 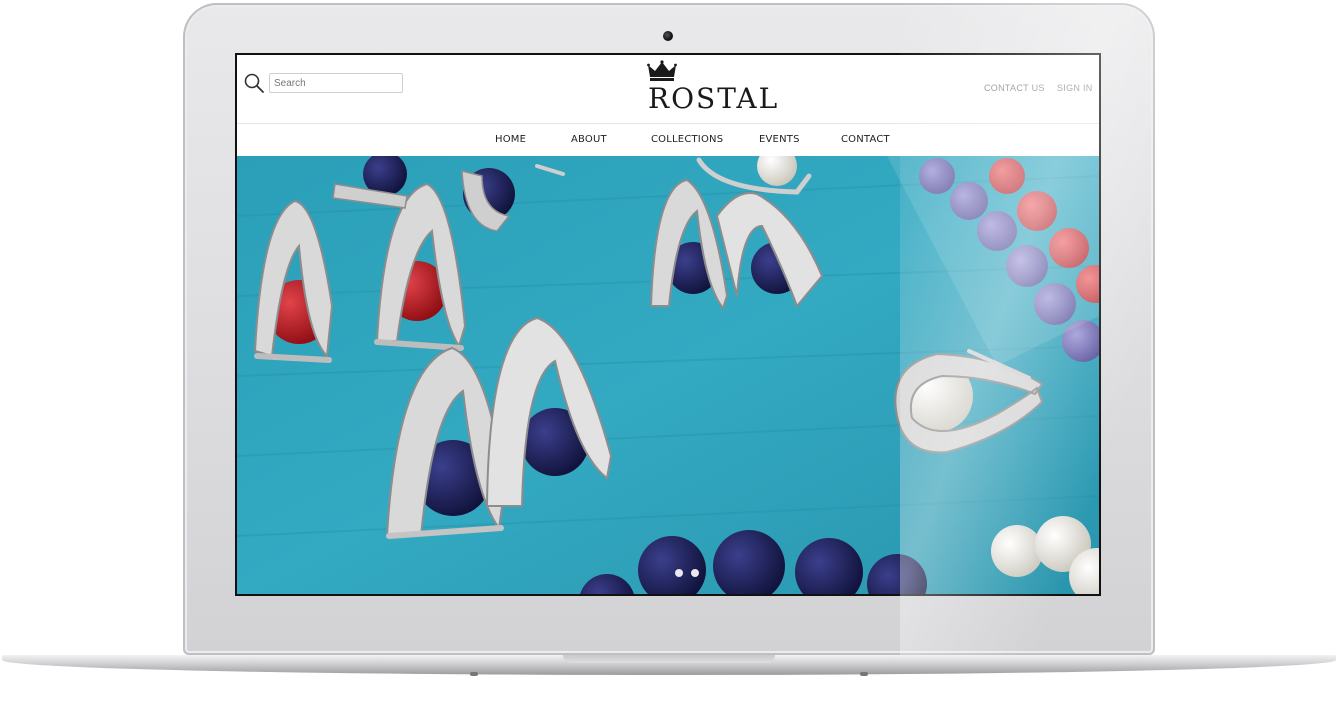 I want to click on site-header: ROSTAL CONTACT US SIGN IN, so click(x=668, y=89).